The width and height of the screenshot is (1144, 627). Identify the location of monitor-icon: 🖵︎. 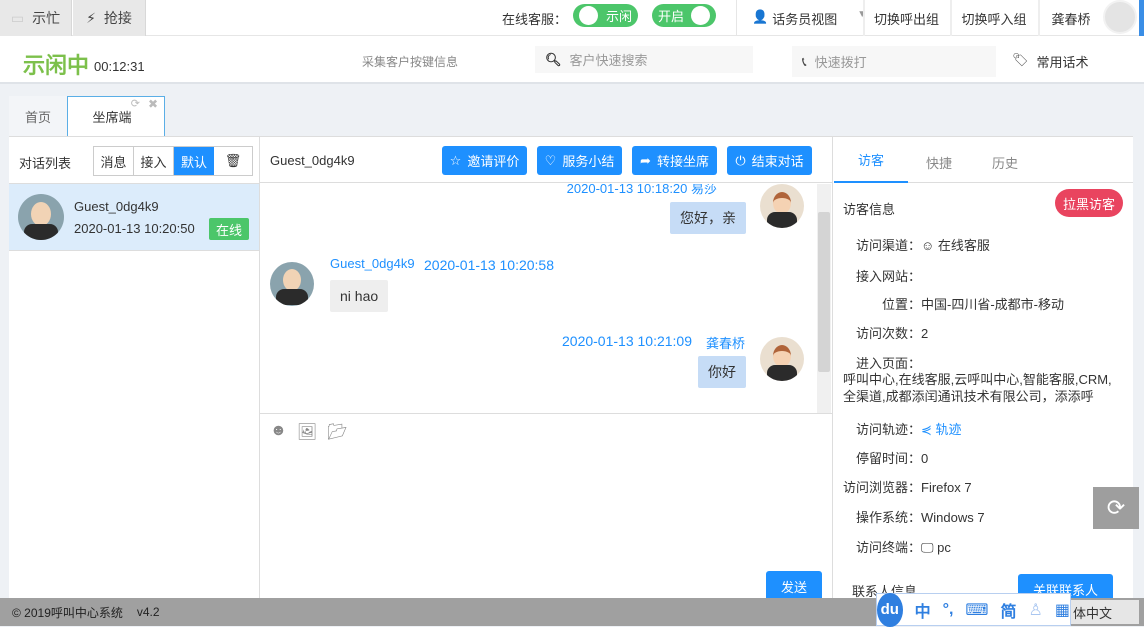
(929, 547).